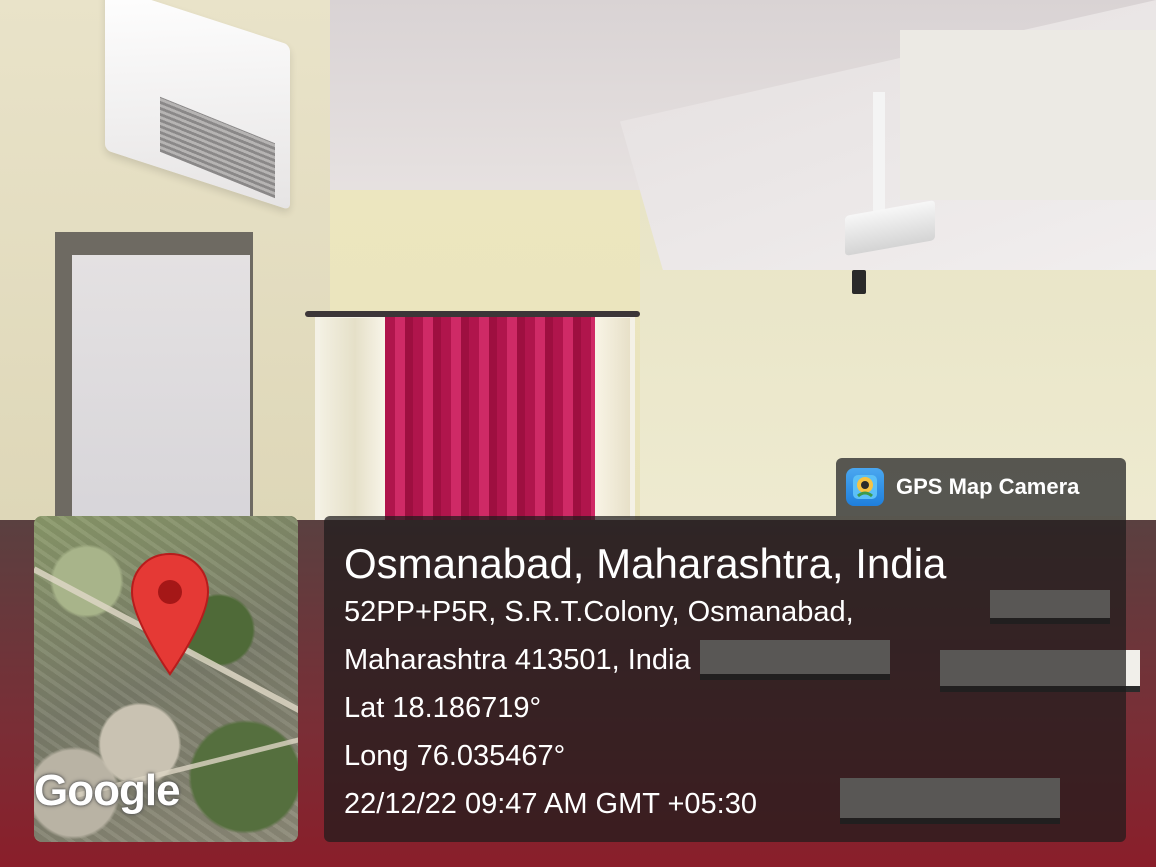  I want to click on curtain-rod, so click(472, 314).